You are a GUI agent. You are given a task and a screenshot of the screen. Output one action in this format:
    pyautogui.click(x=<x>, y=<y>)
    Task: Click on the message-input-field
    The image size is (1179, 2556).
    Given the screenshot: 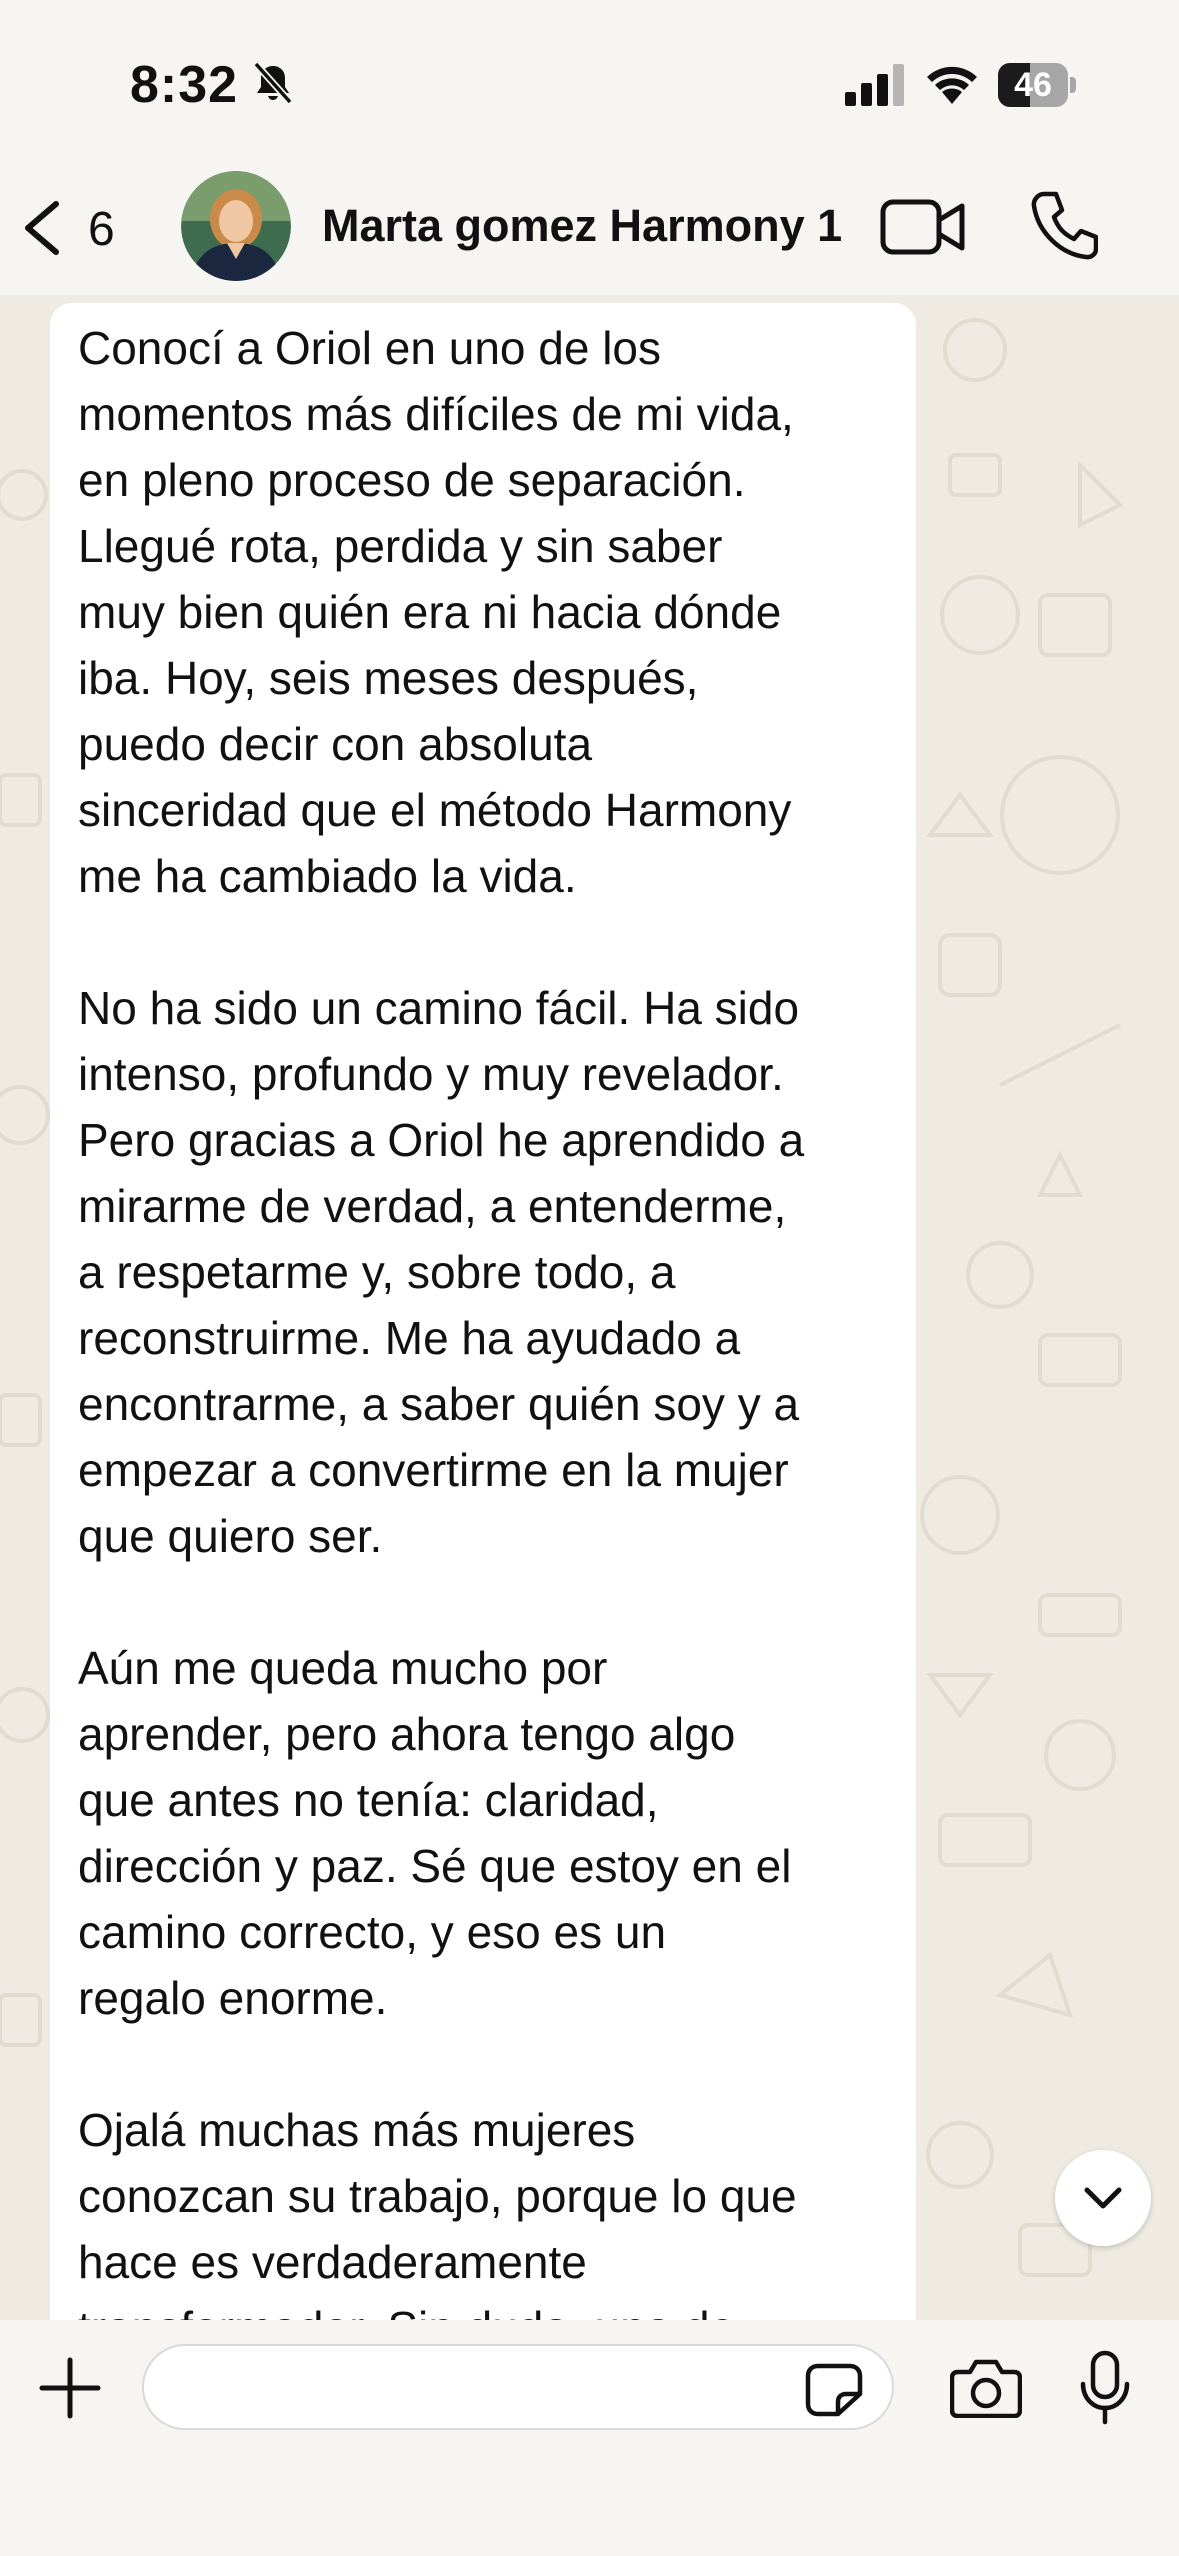 What is the action you would take?
    pyautogui.click(x=518, y=2387)
    